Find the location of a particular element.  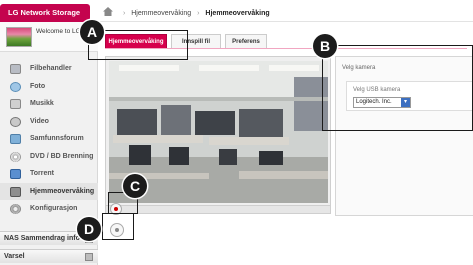

sidebar-item-label: Samfunnsforum is located at coordinates (57, 138).